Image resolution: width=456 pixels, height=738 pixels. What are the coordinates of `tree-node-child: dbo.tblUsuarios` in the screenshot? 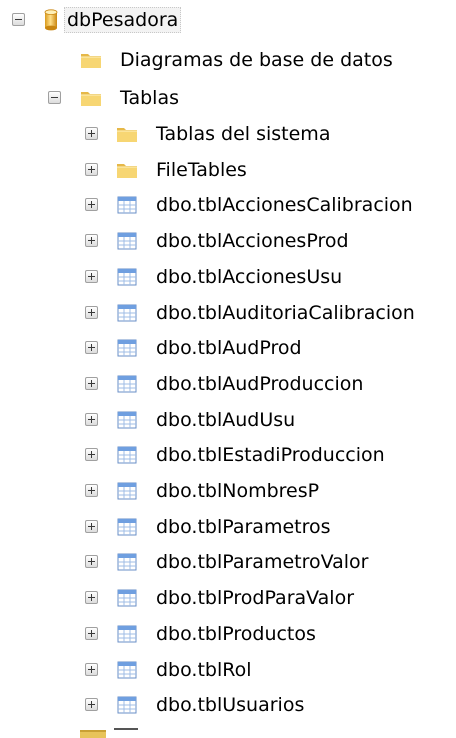 It's located at (228, 705).